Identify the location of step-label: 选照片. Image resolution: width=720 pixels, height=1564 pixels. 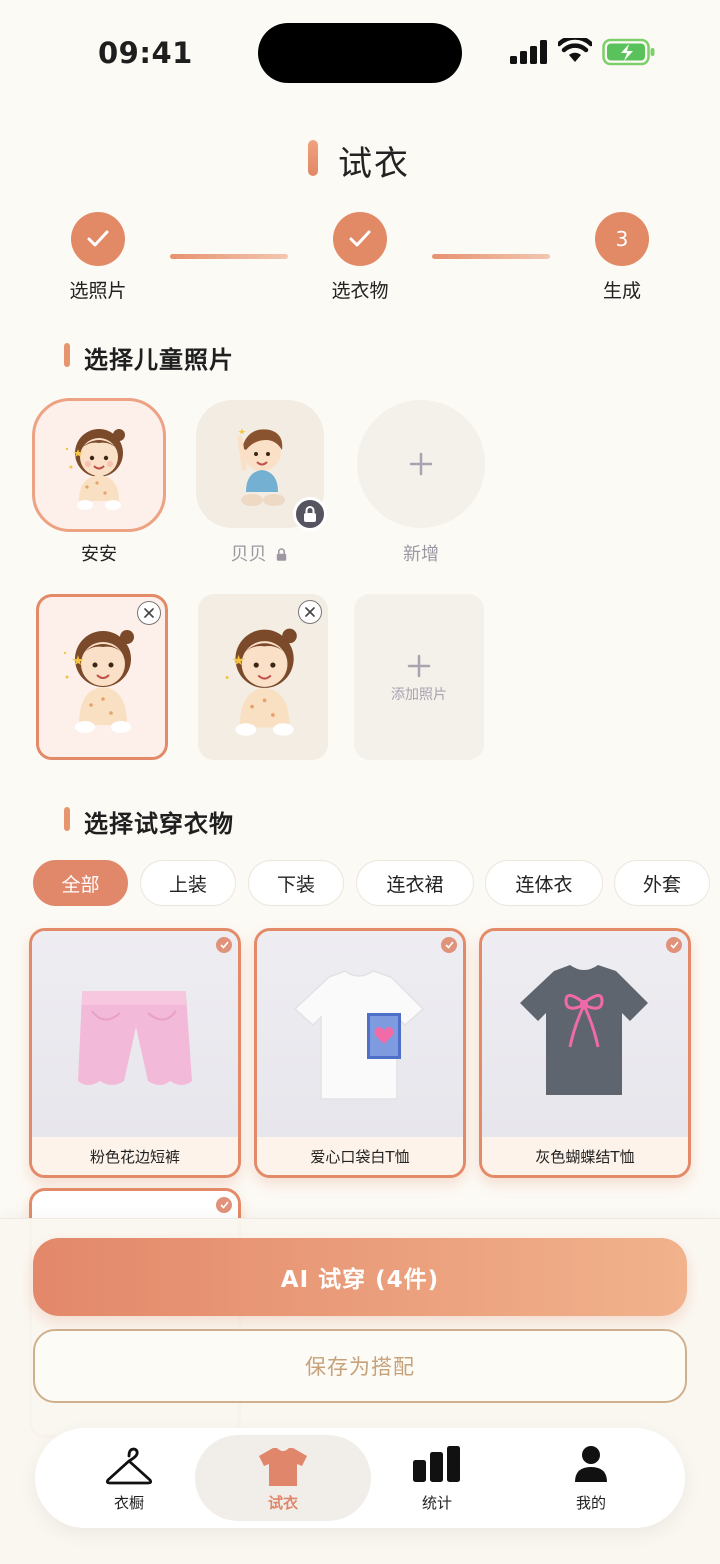
(98, 291).